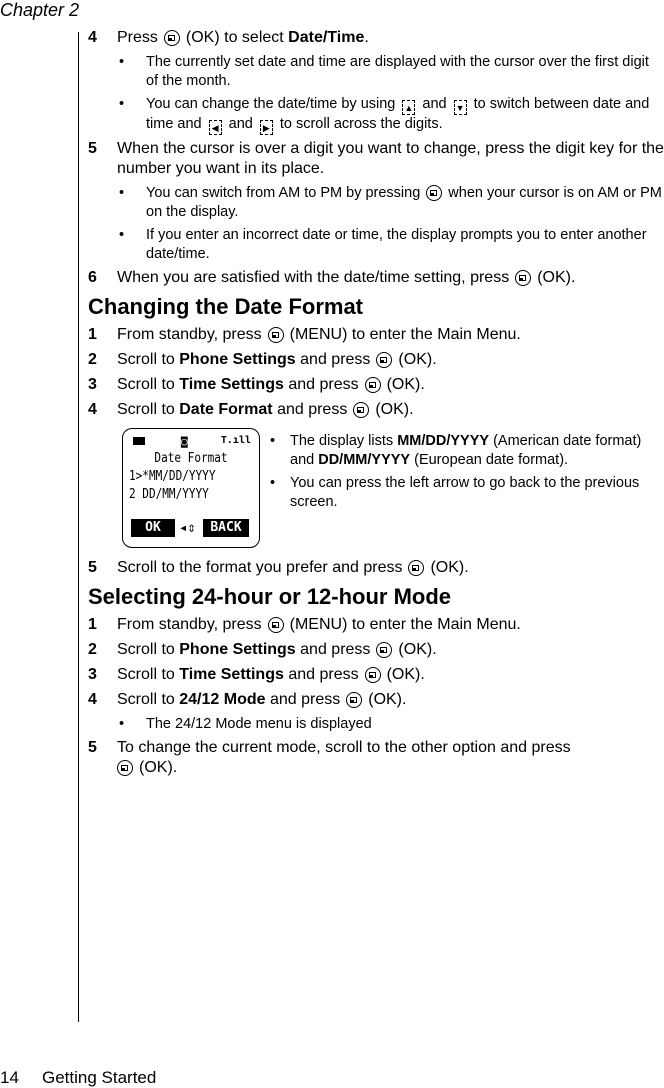 The image size is (664, 1088). Describe the element at coordinates (251, 409) in the screenshot. I see `s1-step-4: 4 Scroll to Date Format and press (OK).` at that location.